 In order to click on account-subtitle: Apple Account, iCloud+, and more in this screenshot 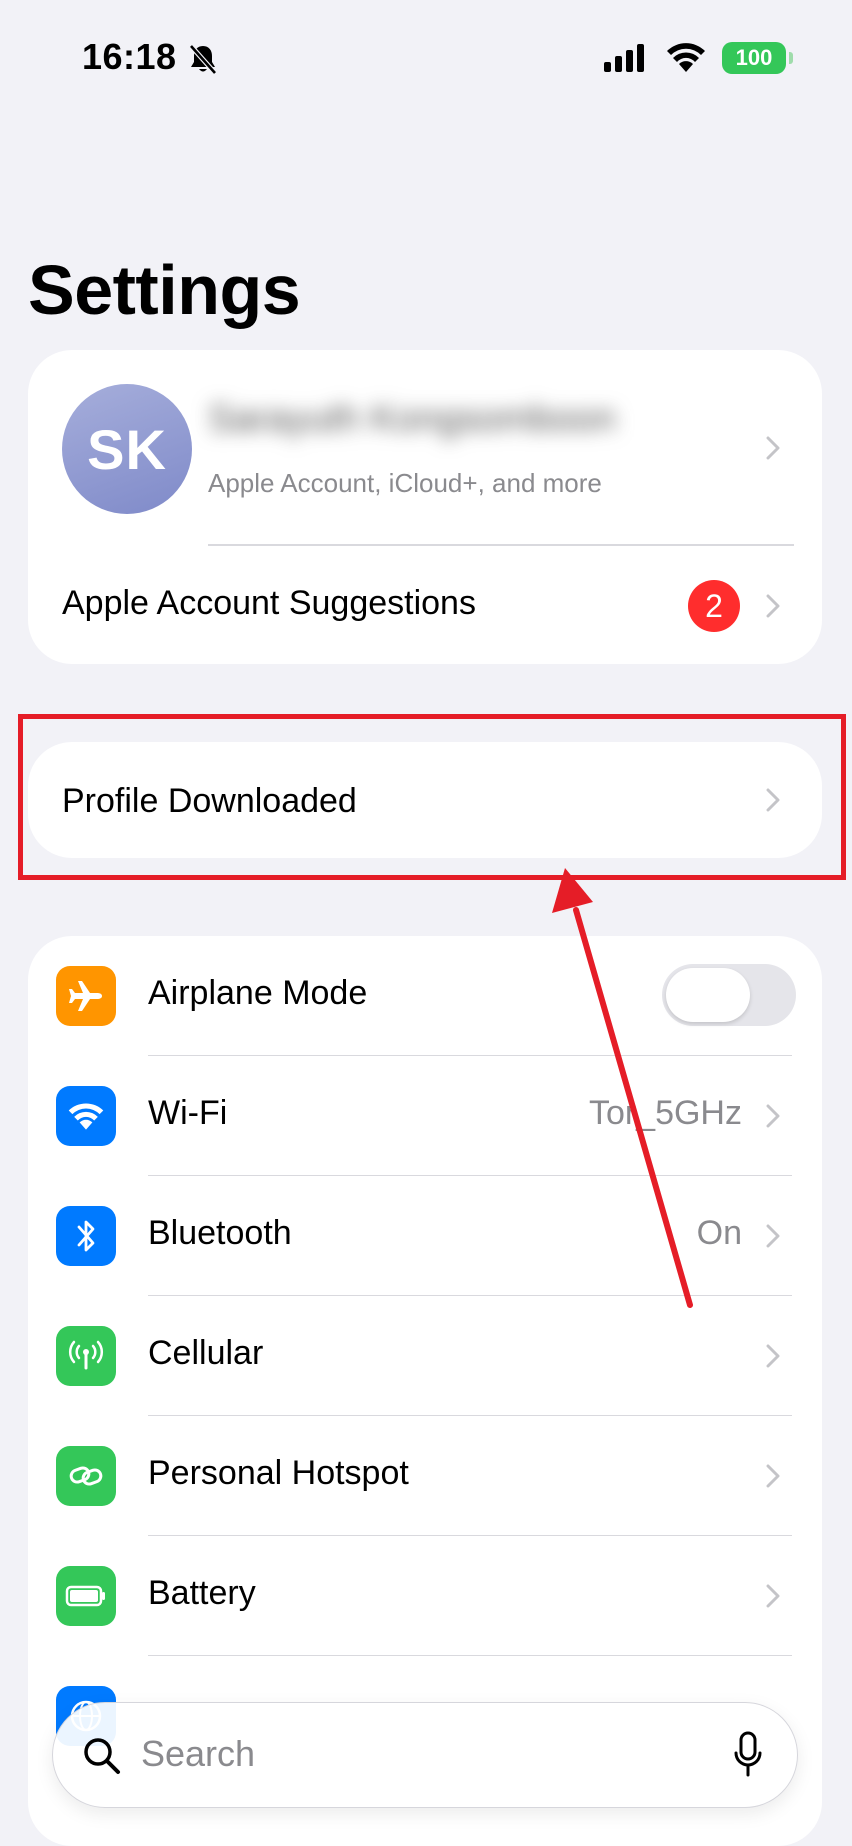, I will do `click(405, 483)`.